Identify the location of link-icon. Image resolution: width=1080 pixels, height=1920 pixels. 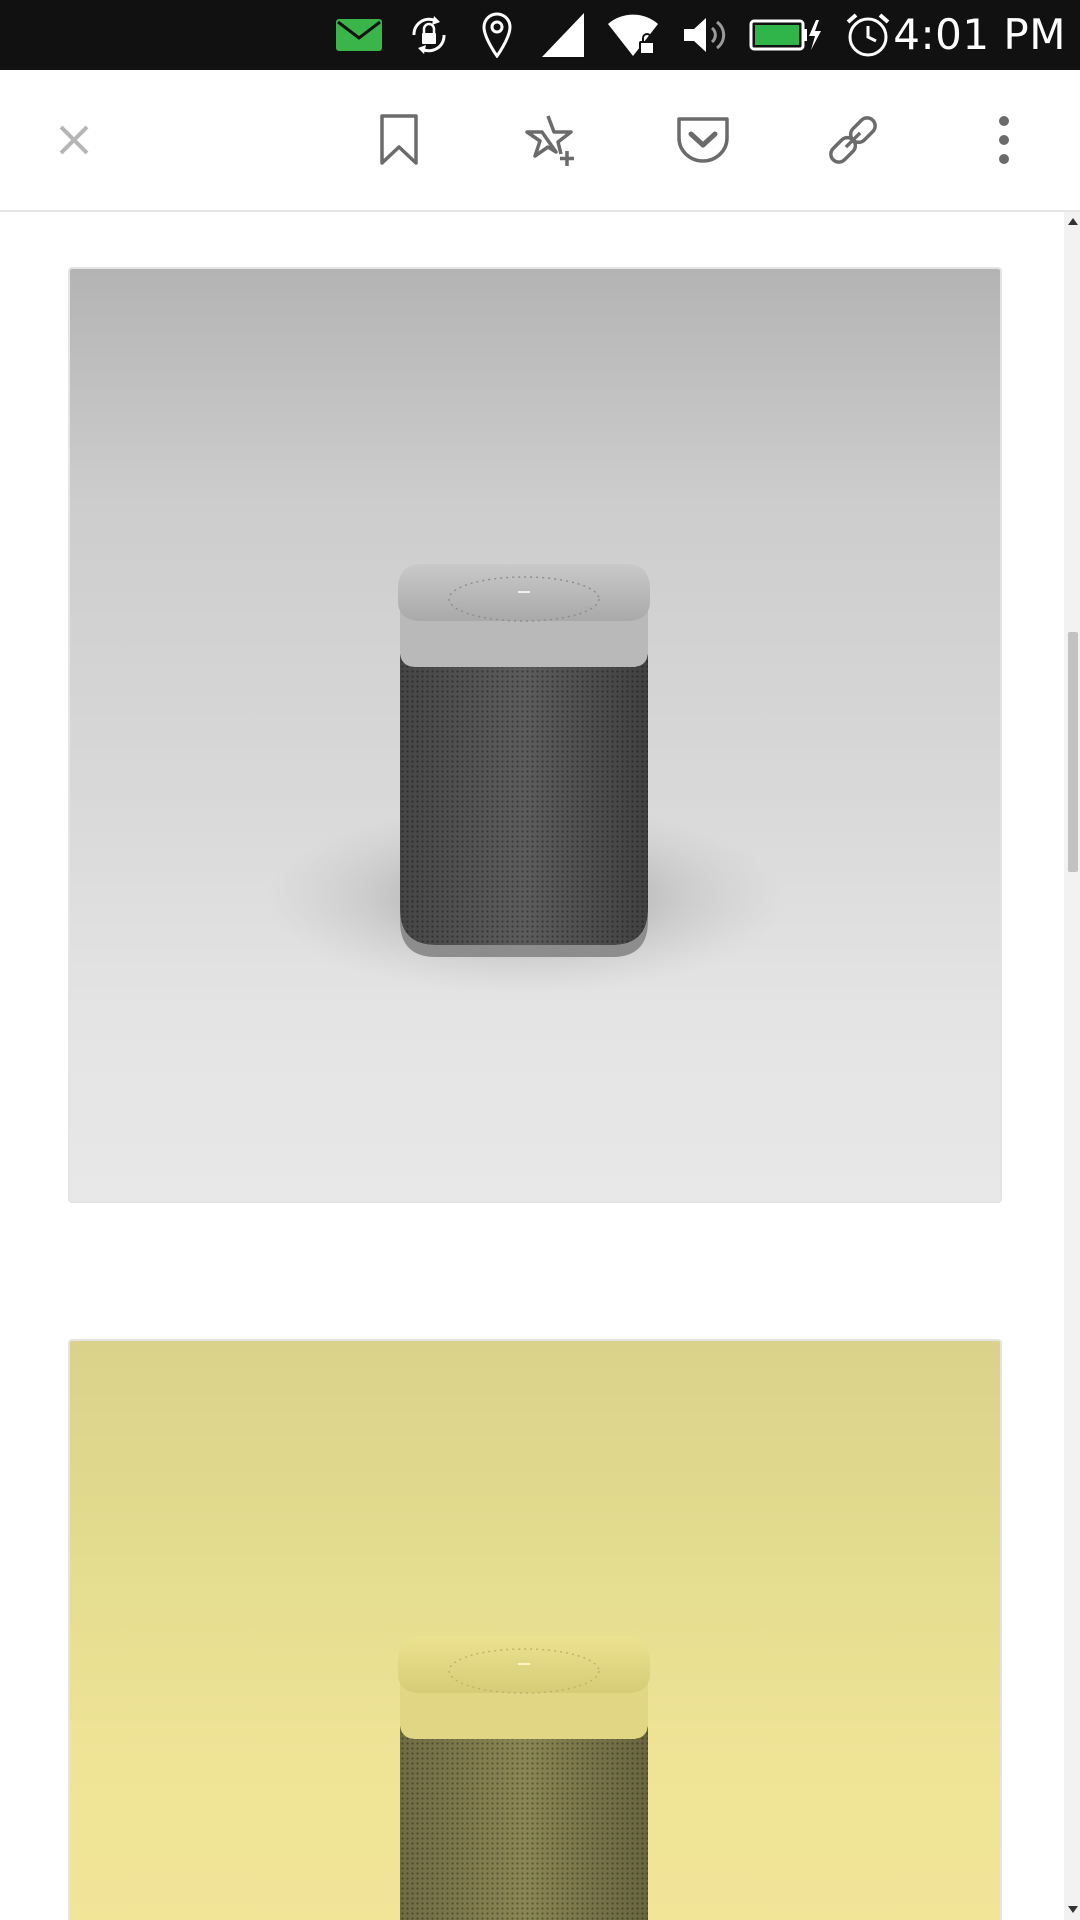
(853, 140).